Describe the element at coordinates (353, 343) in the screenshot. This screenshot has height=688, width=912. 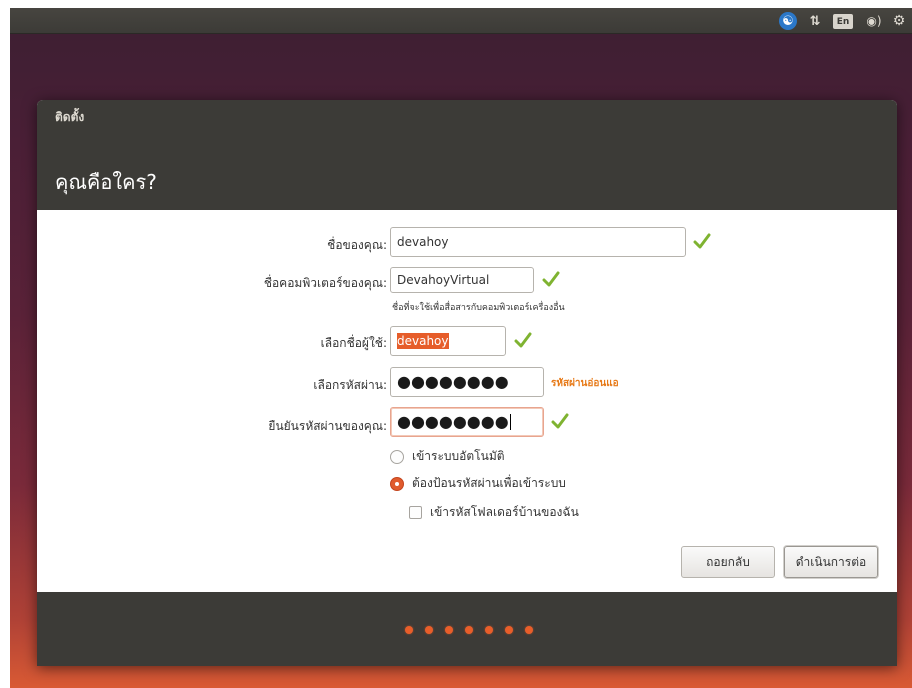
I see `username-label: เลือกชื่อผู้ใช้:` at that location.